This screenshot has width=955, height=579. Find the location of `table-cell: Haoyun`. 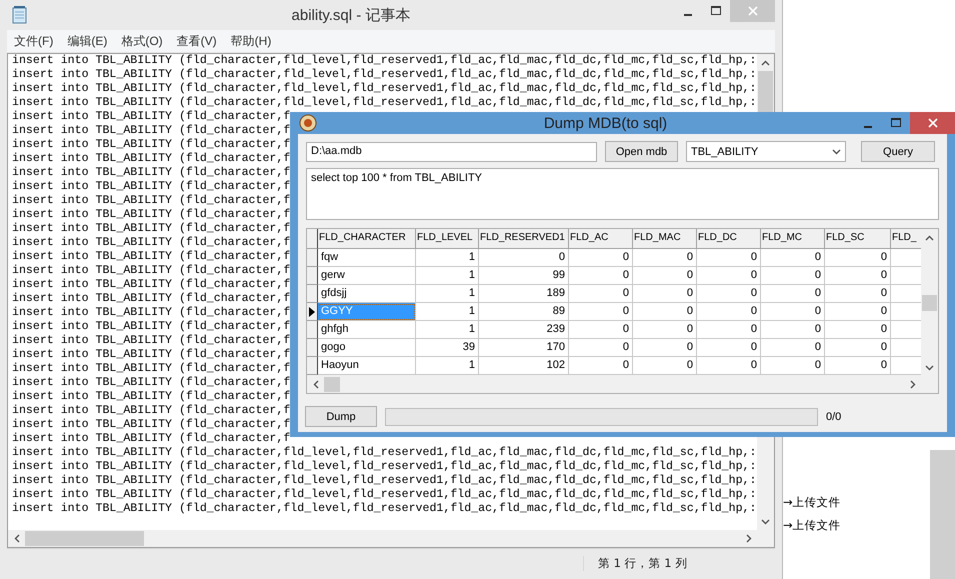

table-cell: Haoyun is located at coordinates (367, 366).